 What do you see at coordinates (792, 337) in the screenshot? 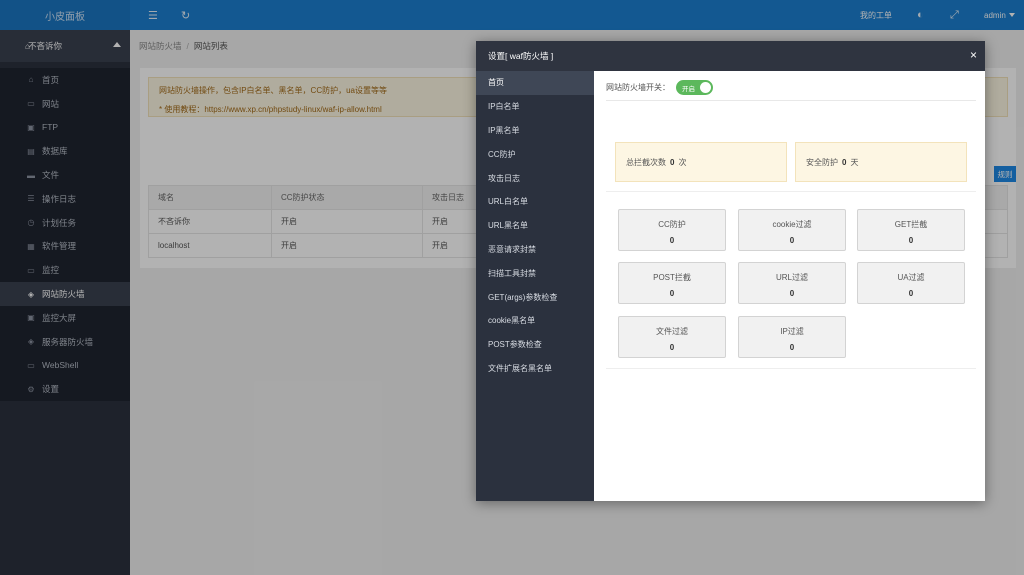
I see `filter-card-ip: IP过滤 0` at bounding box center [792, 337].